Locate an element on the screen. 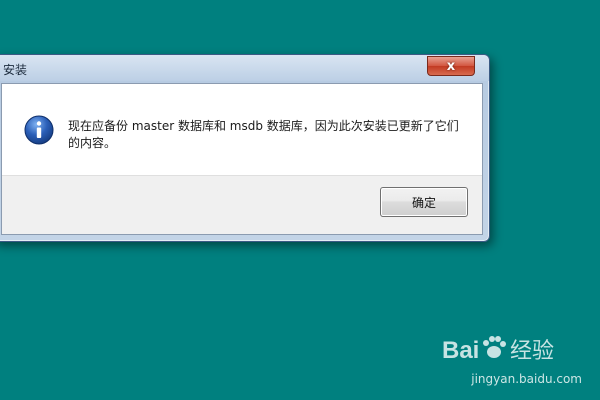 The height and width of the screenshot is (400, 600). close-icon: x is located at coordinates (451, 66).